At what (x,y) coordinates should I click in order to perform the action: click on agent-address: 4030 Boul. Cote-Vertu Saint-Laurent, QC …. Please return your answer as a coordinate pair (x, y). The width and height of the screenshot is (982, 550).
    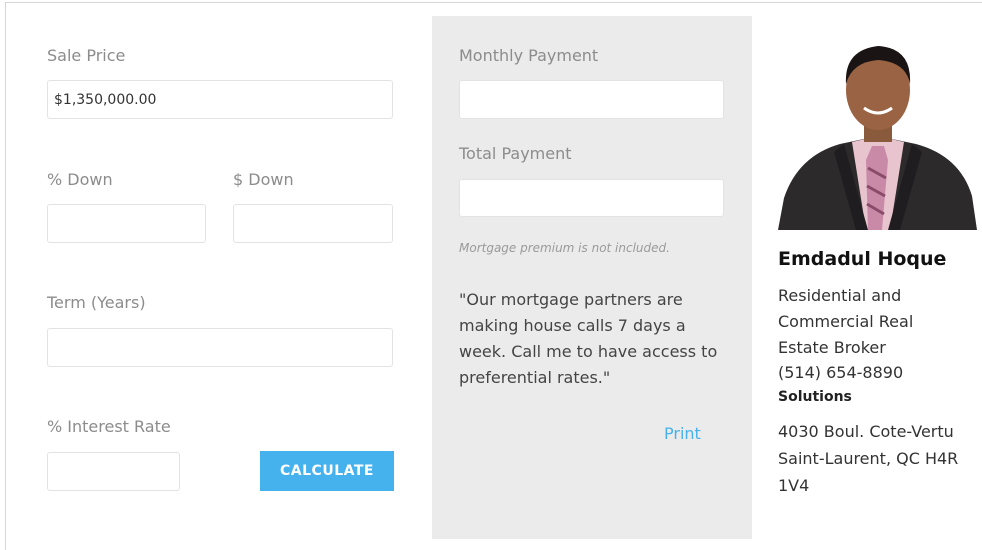
    Looking at the image, I should click on (878, 458).